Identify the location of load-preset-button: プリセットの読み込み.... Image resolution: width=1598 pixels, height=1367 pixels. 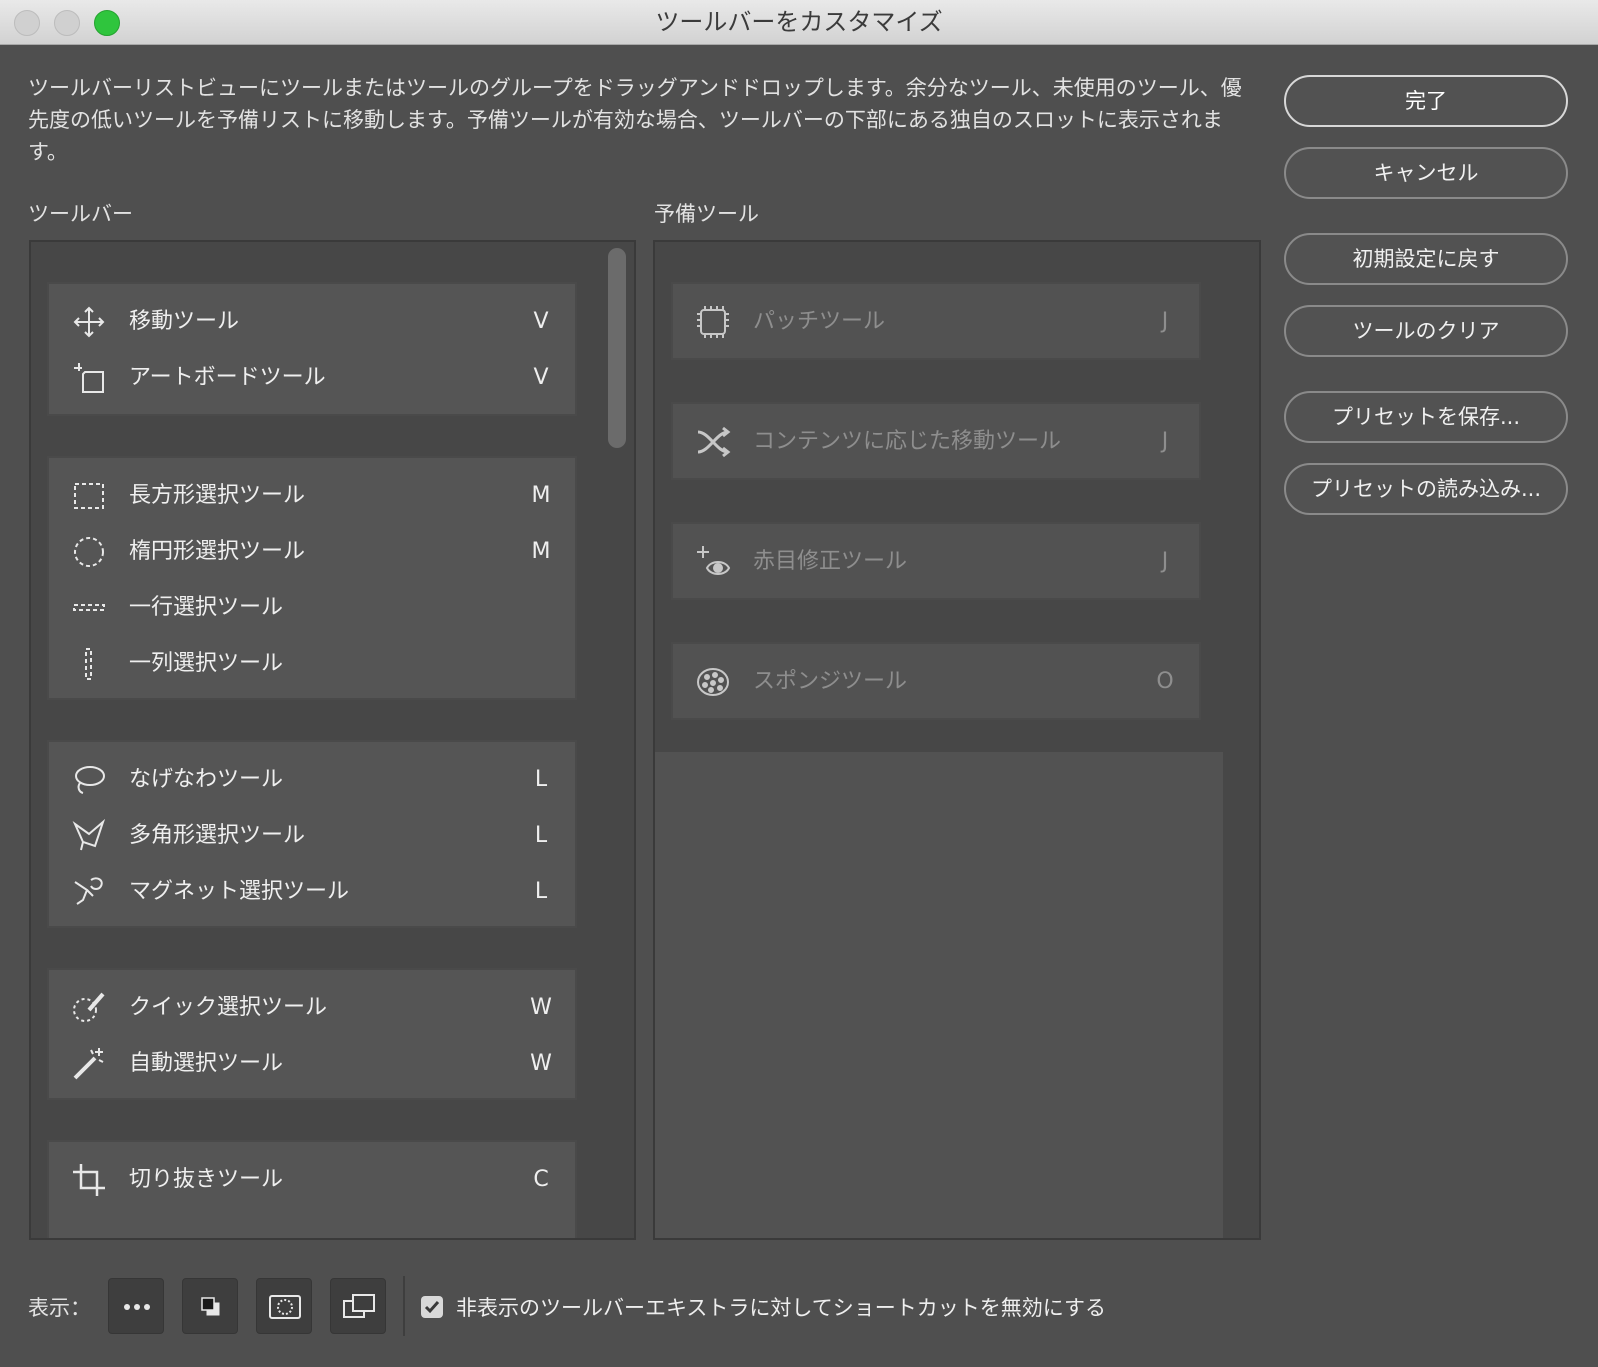
(1426, 489).